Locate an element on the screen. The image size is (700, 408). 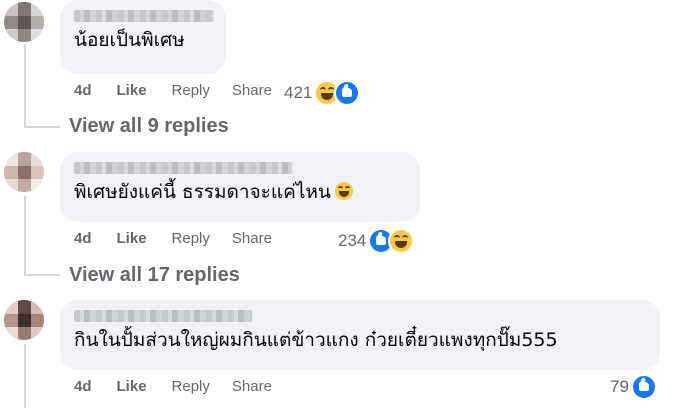
view-replies-link: View all 9 replies is located at coordinates (149, 126).